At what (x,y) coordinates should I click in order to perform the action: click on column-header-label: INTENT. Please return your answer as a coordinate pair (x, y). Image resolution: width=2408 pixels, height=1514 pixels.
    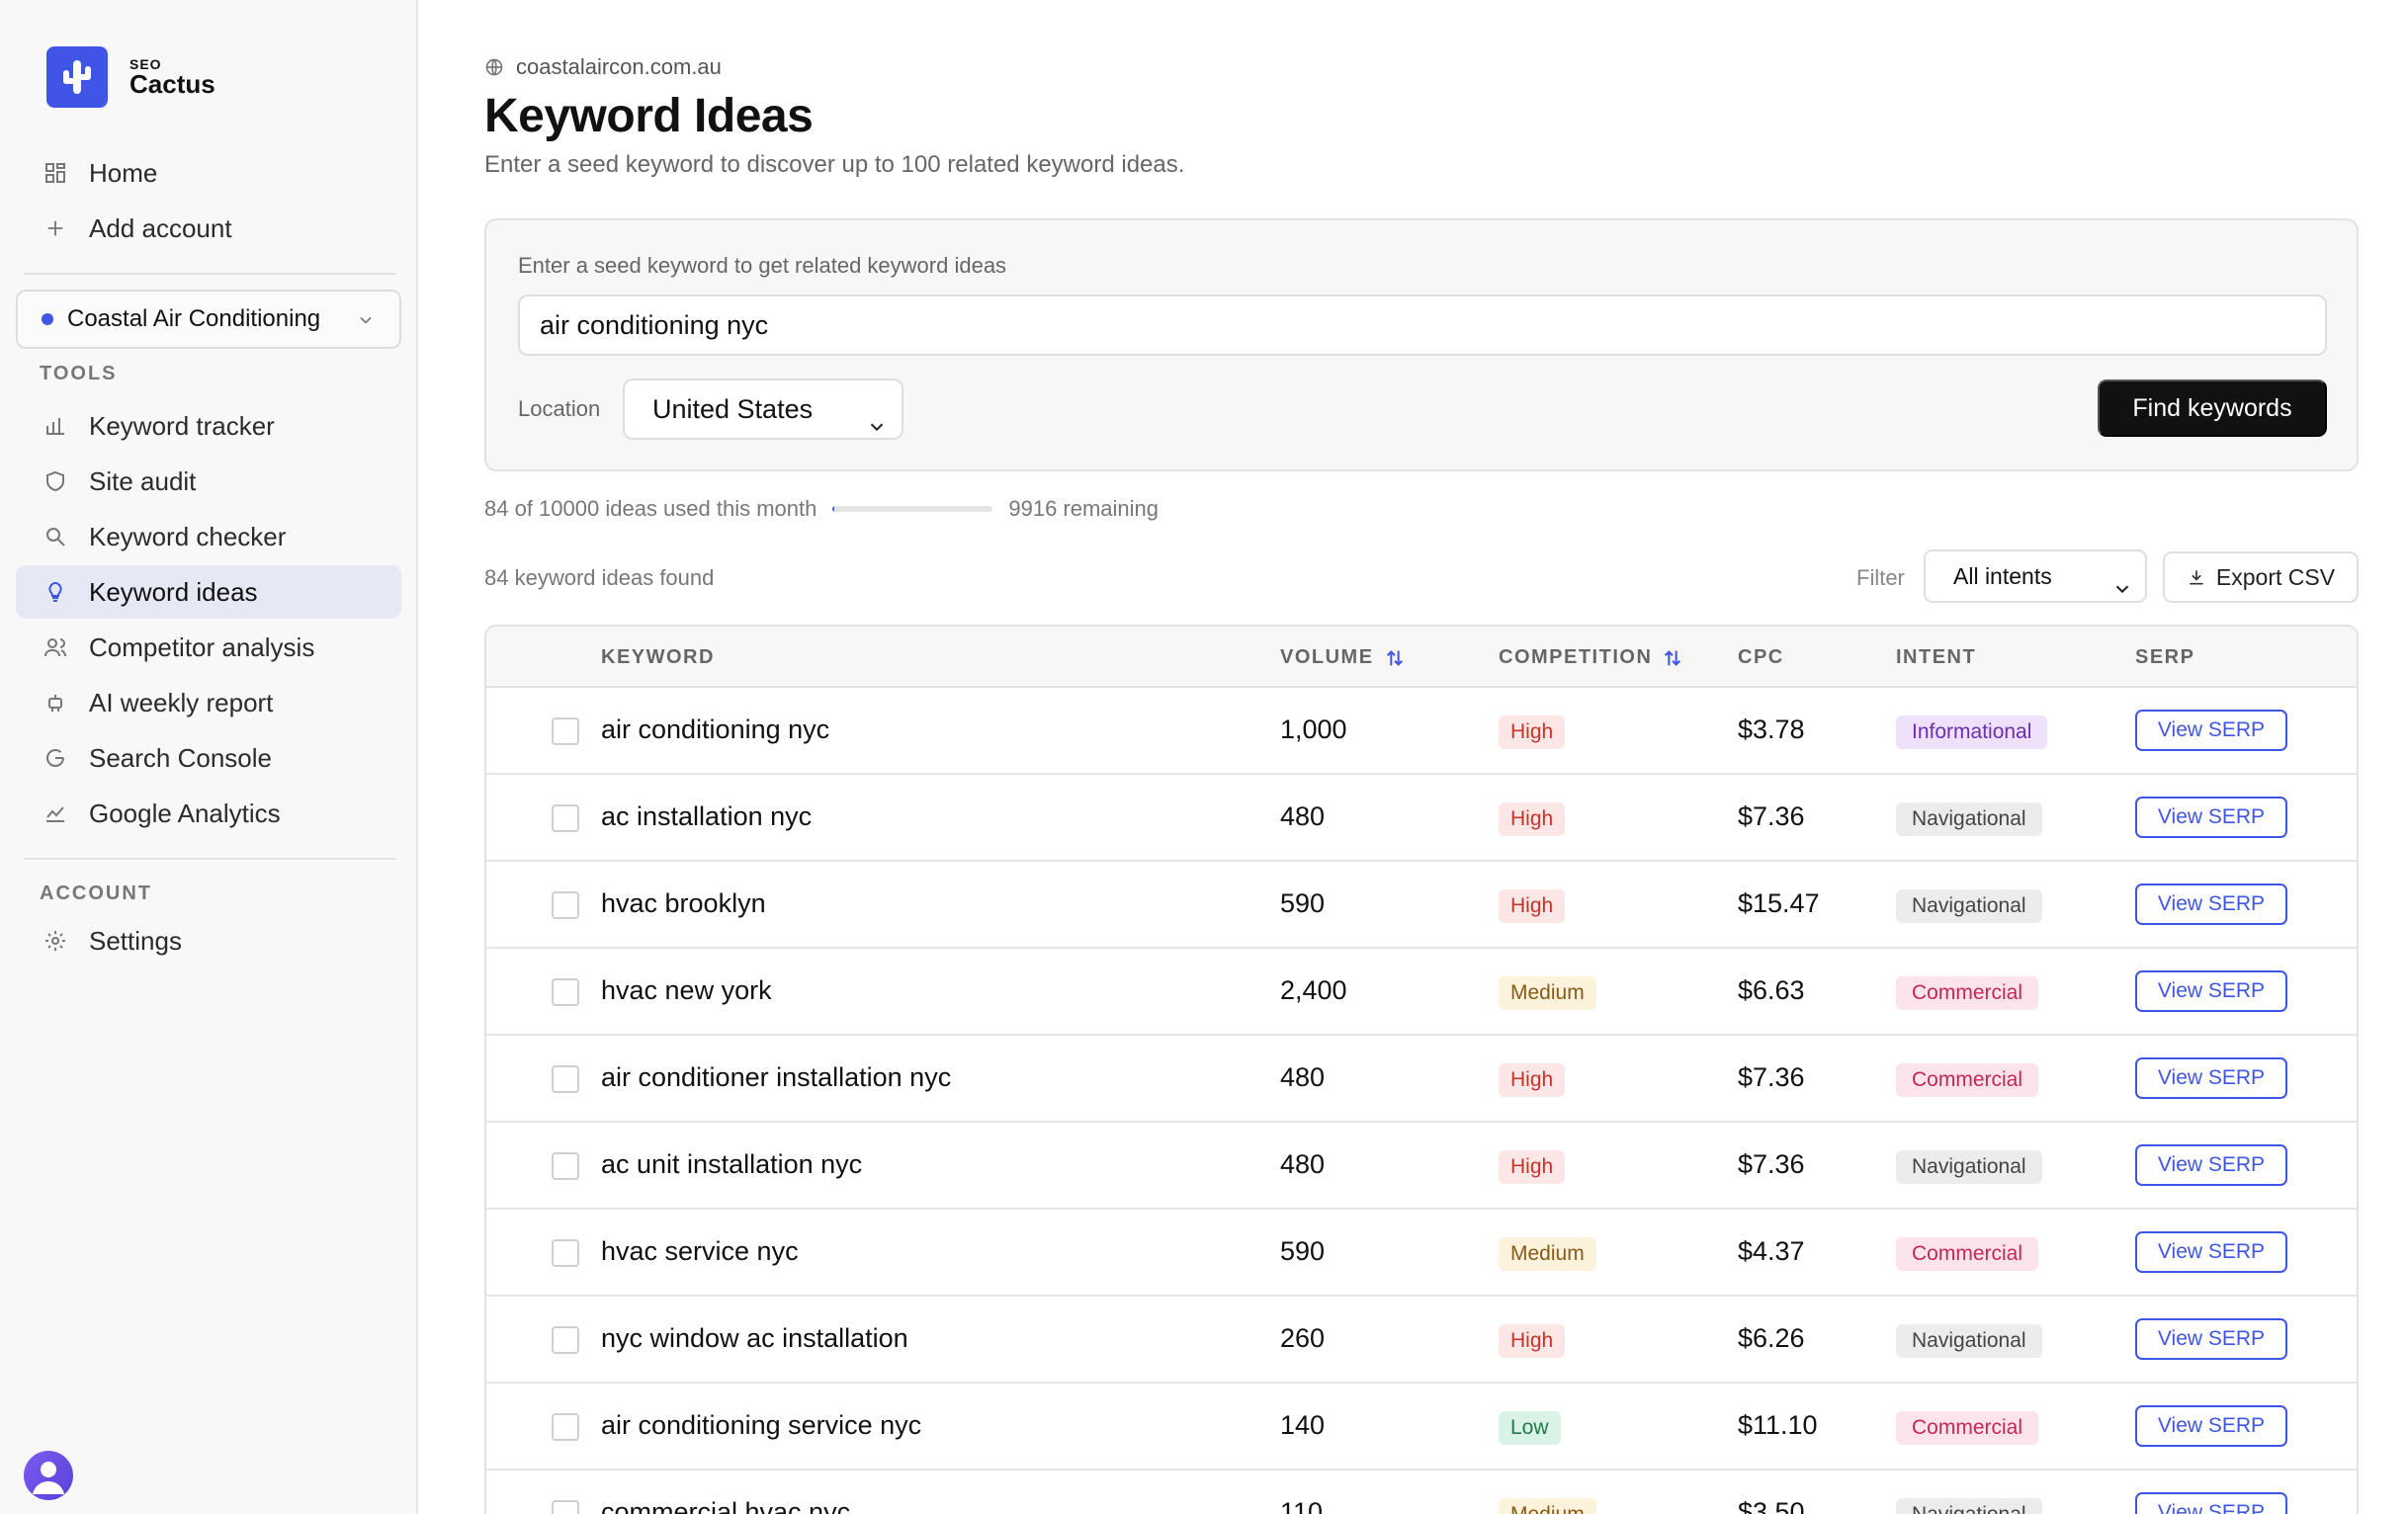
    Looking at the image, I should click on (1936, 657).